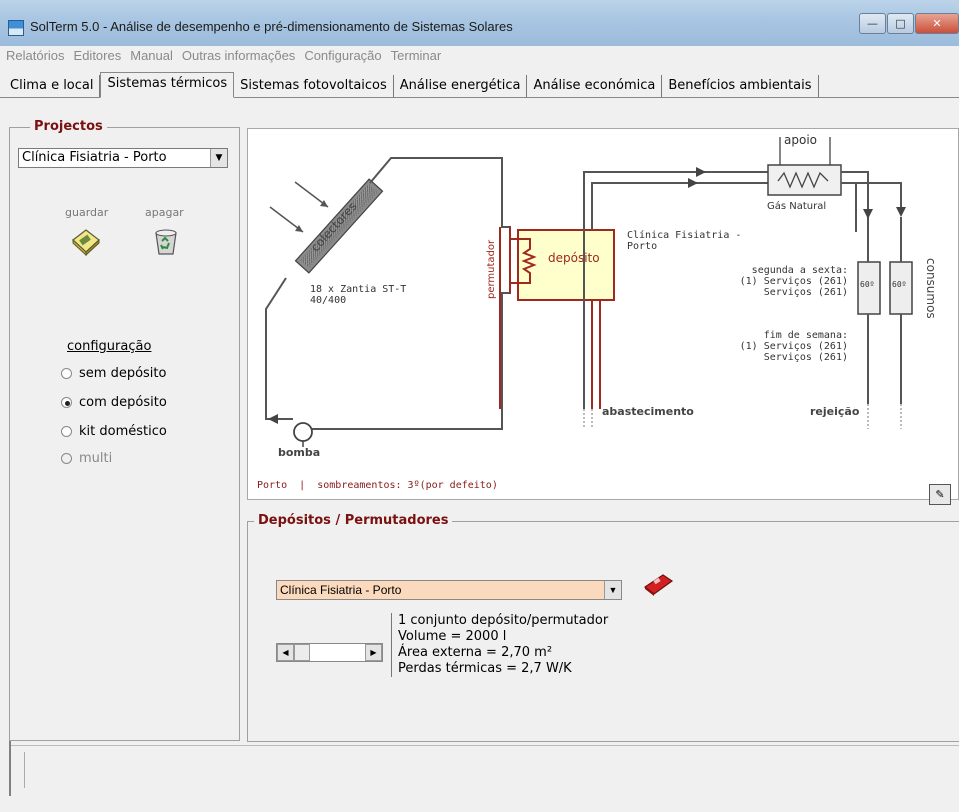  Describe the element at coordinates (279, 348) in the screenshot. I see `pipe-return` at that location.